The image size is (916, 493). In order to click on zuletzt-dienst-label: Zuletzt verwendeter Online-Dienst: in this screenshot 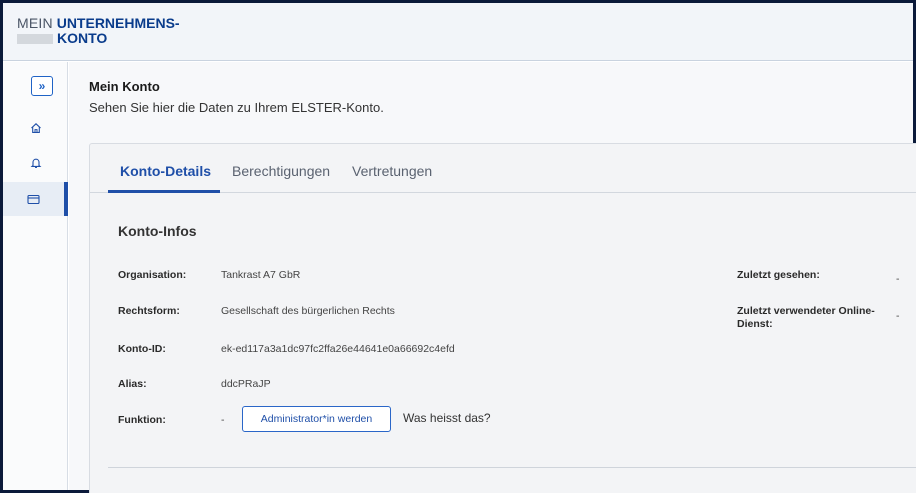, I will do `click(806, 317)`.